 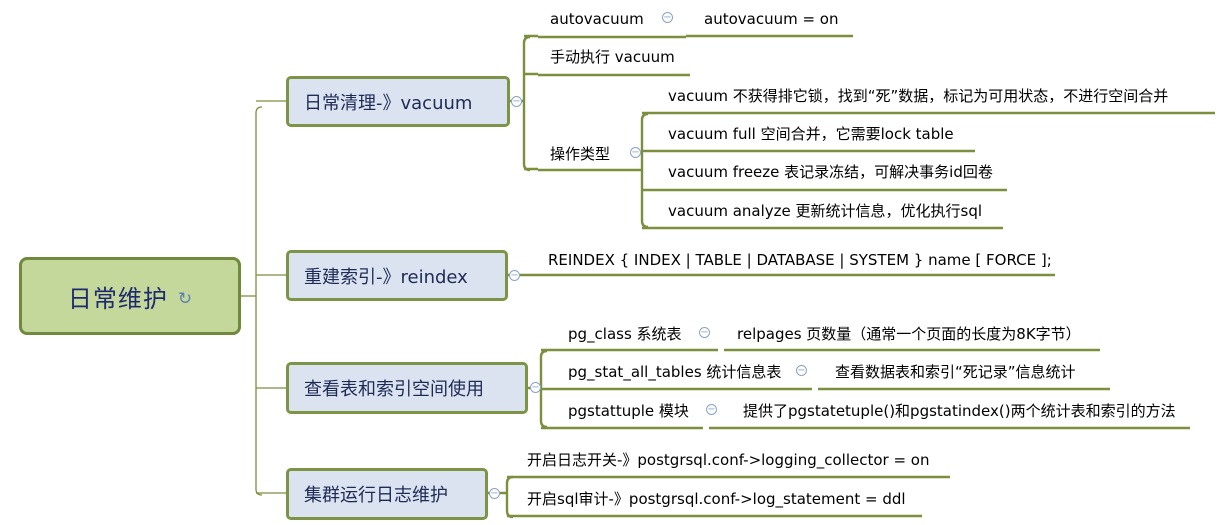 I want to click on node-pgstattuple: pgstattuple 模块, so click(x=628, y=411).